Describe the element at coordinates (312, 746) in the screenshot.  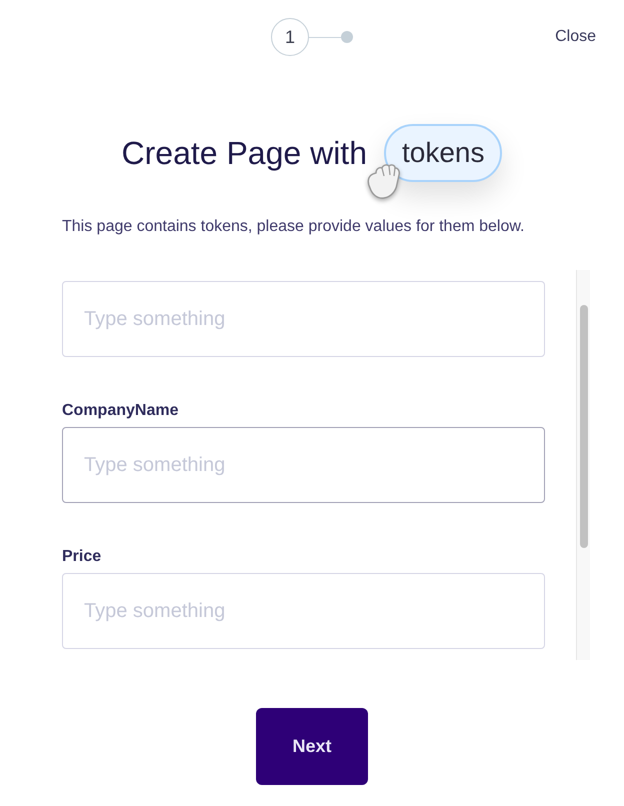
I see `next-button: Next` at that location.